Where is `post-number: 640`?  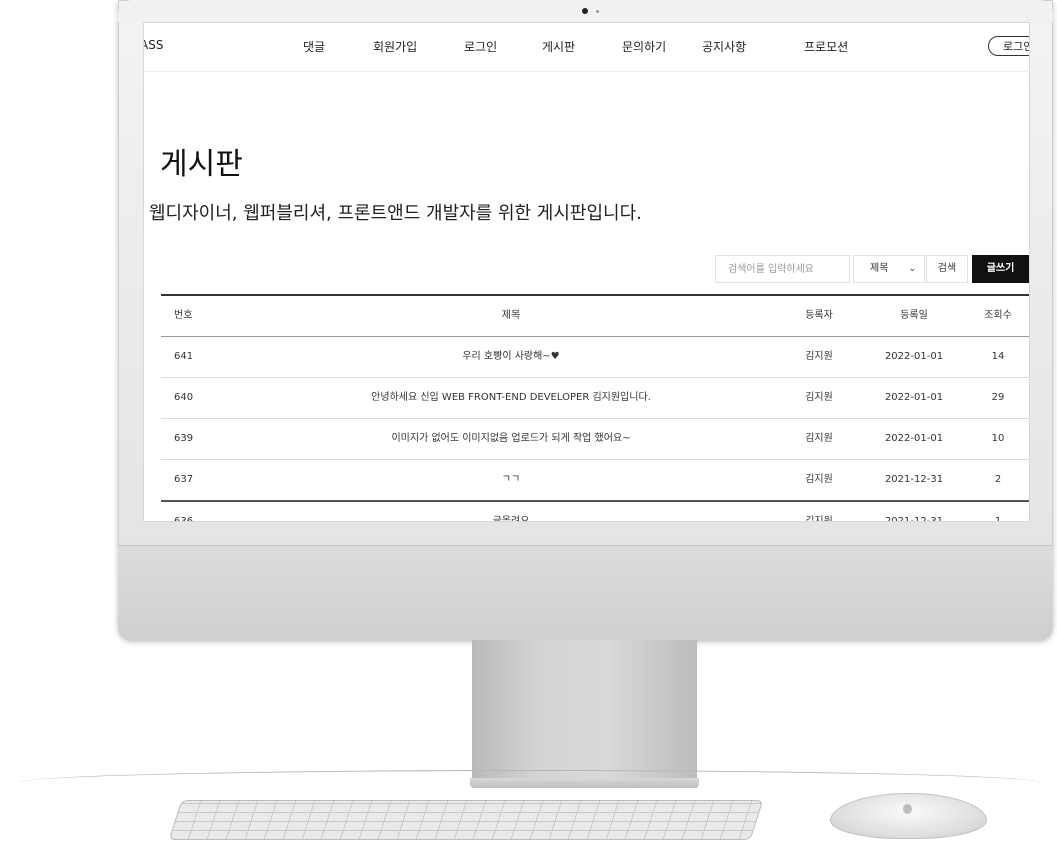 post-number: 640 is located at coordinates (184, 397).